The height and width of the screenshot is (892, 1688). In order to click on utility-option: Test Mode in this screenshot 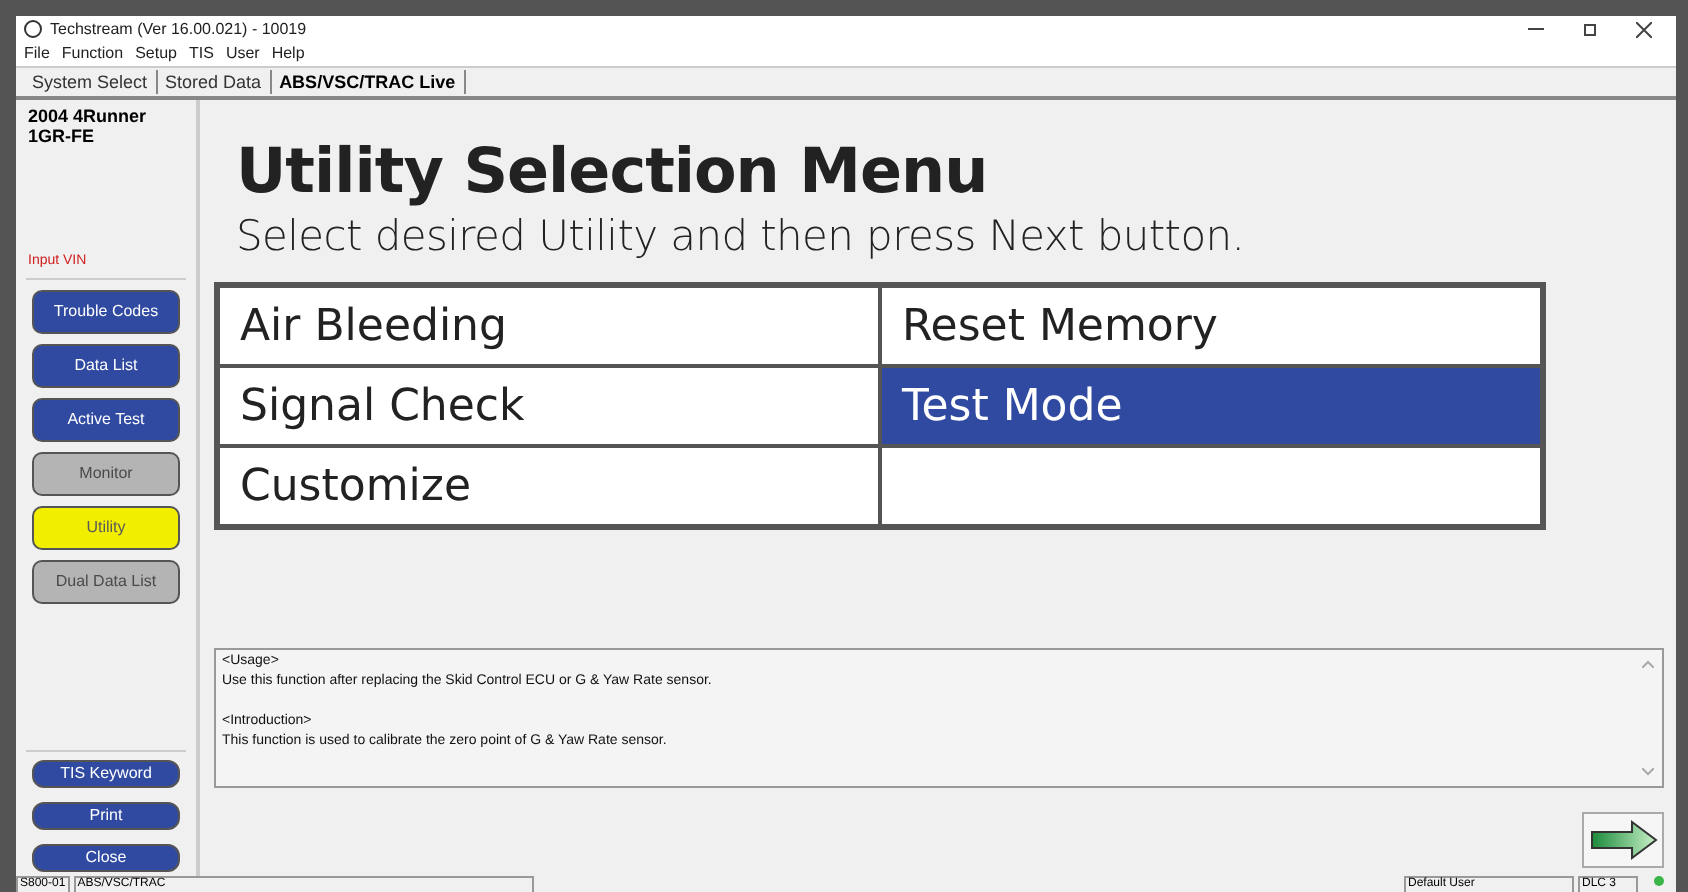, I will do `click(1211, 406)`.